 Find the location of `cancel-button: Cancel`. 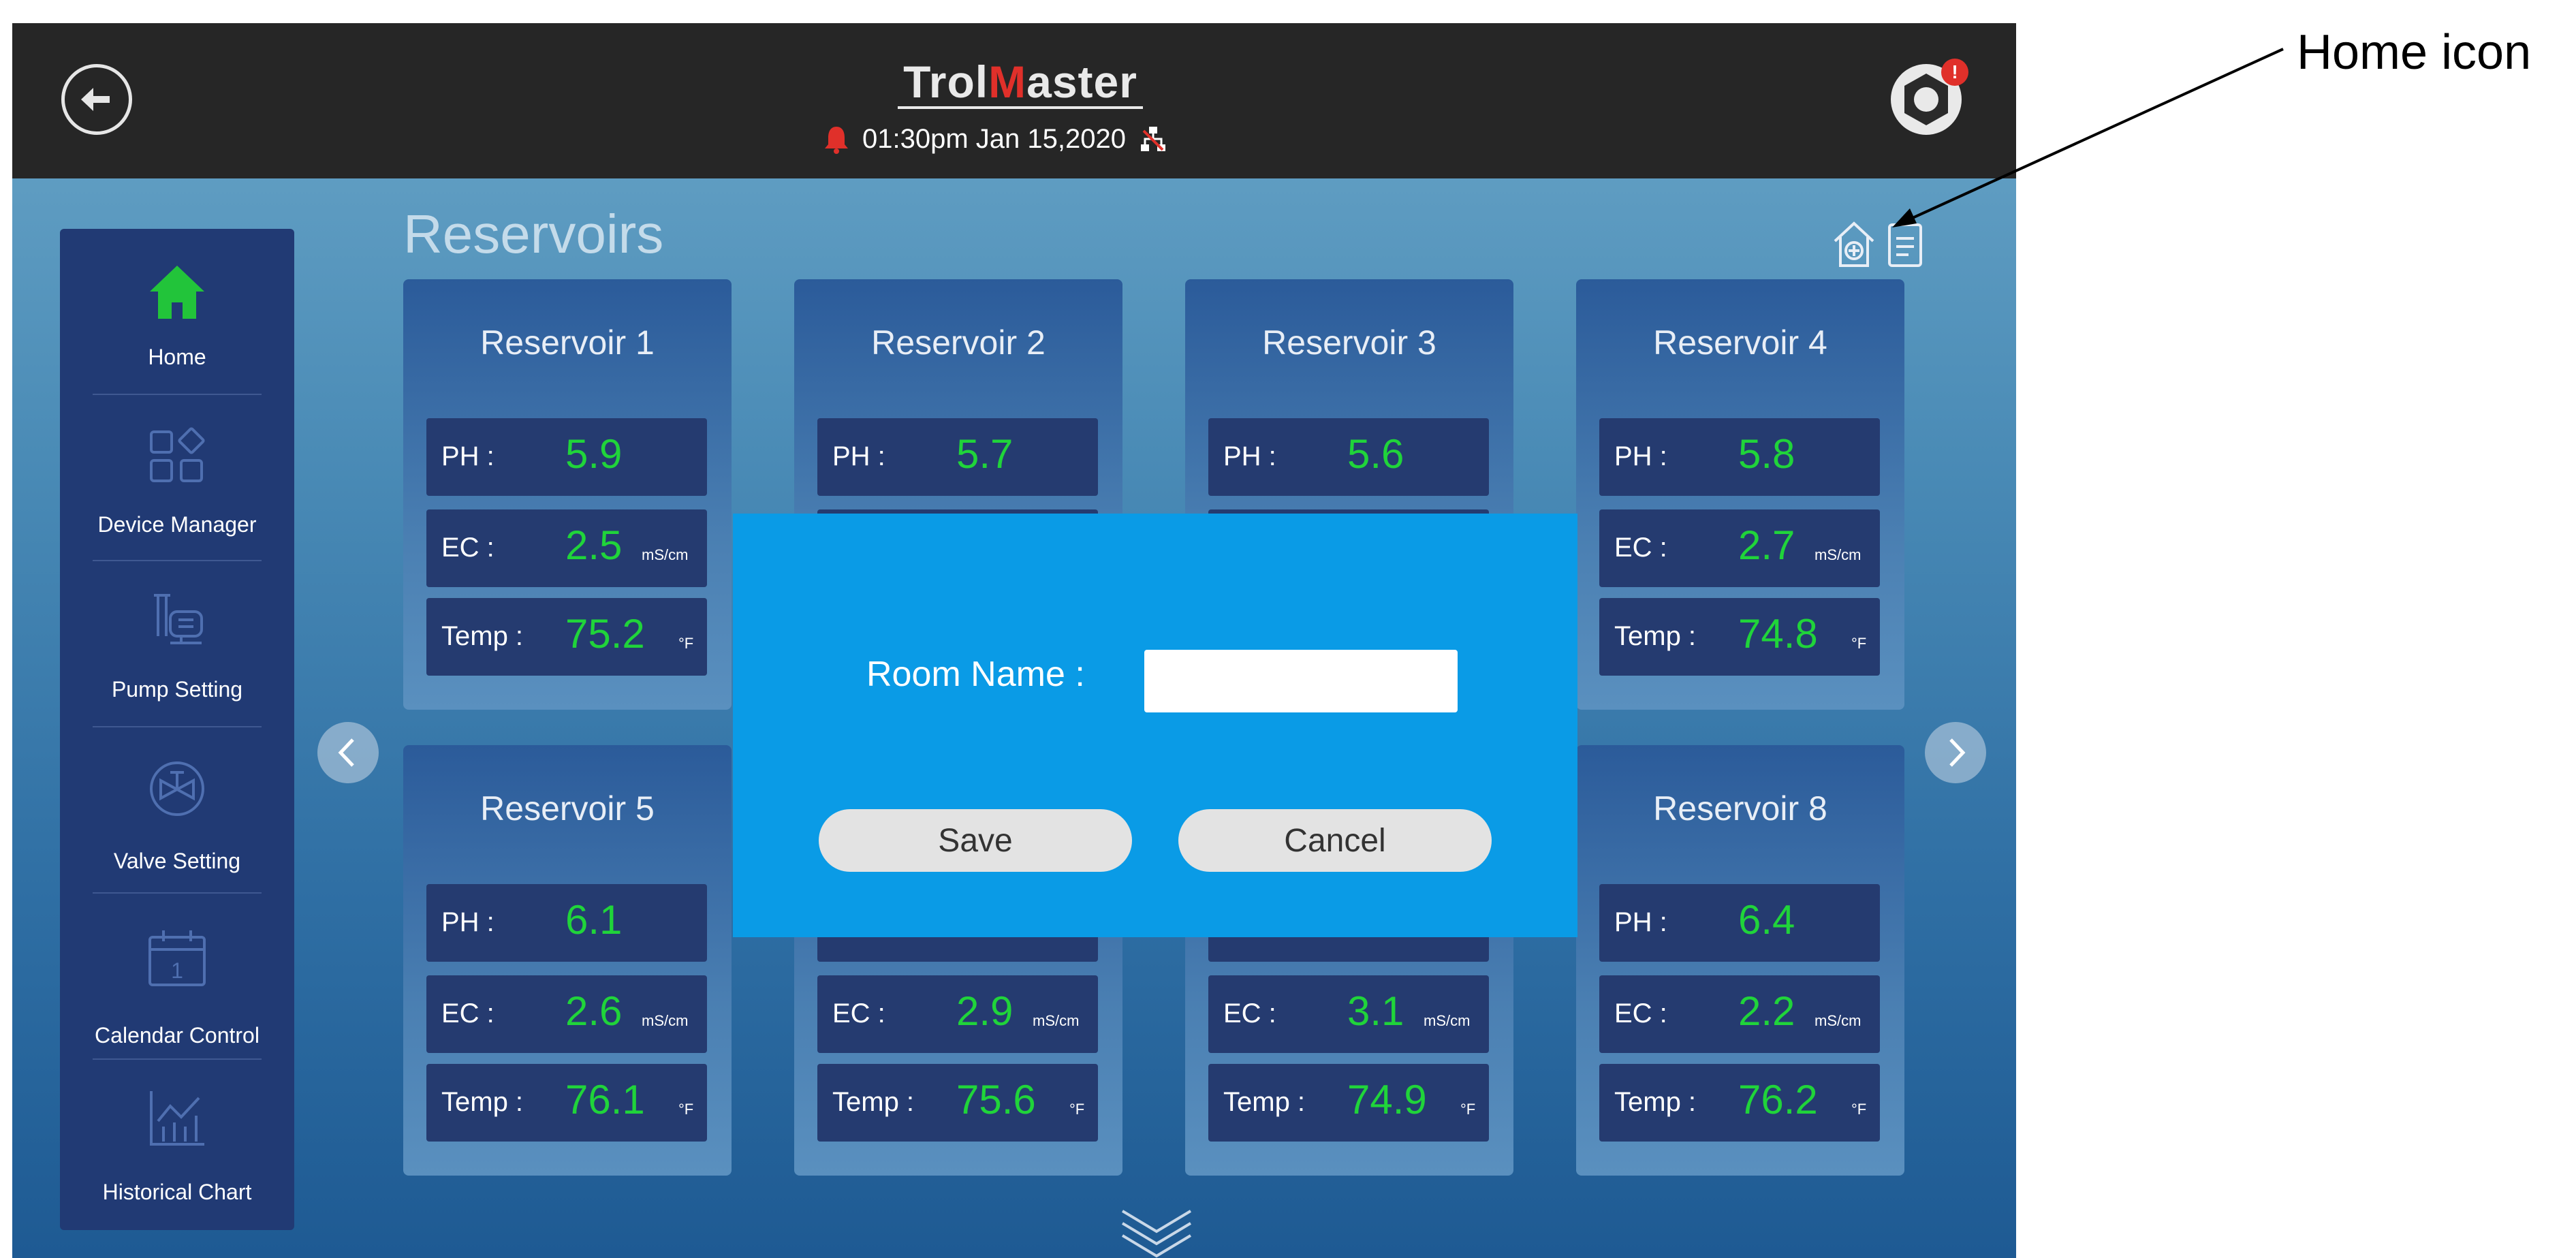

cancel-button: Cancel is located at coordinates (1335, 840).